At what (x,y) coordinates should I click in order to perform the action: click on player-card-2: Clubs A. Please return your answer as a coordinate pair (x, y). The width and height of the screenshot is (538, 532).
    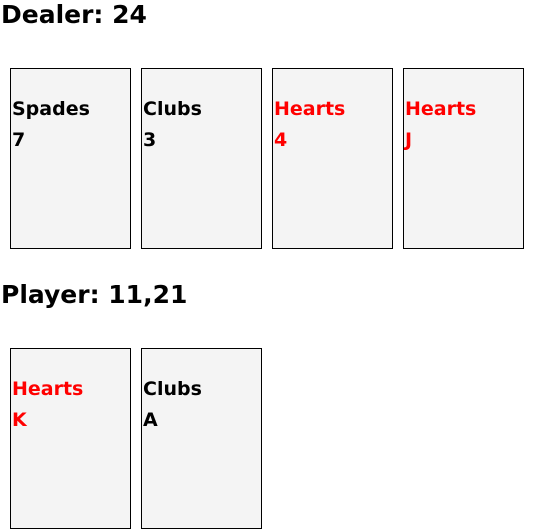
    Looking at the image, I should click on (201, 438).